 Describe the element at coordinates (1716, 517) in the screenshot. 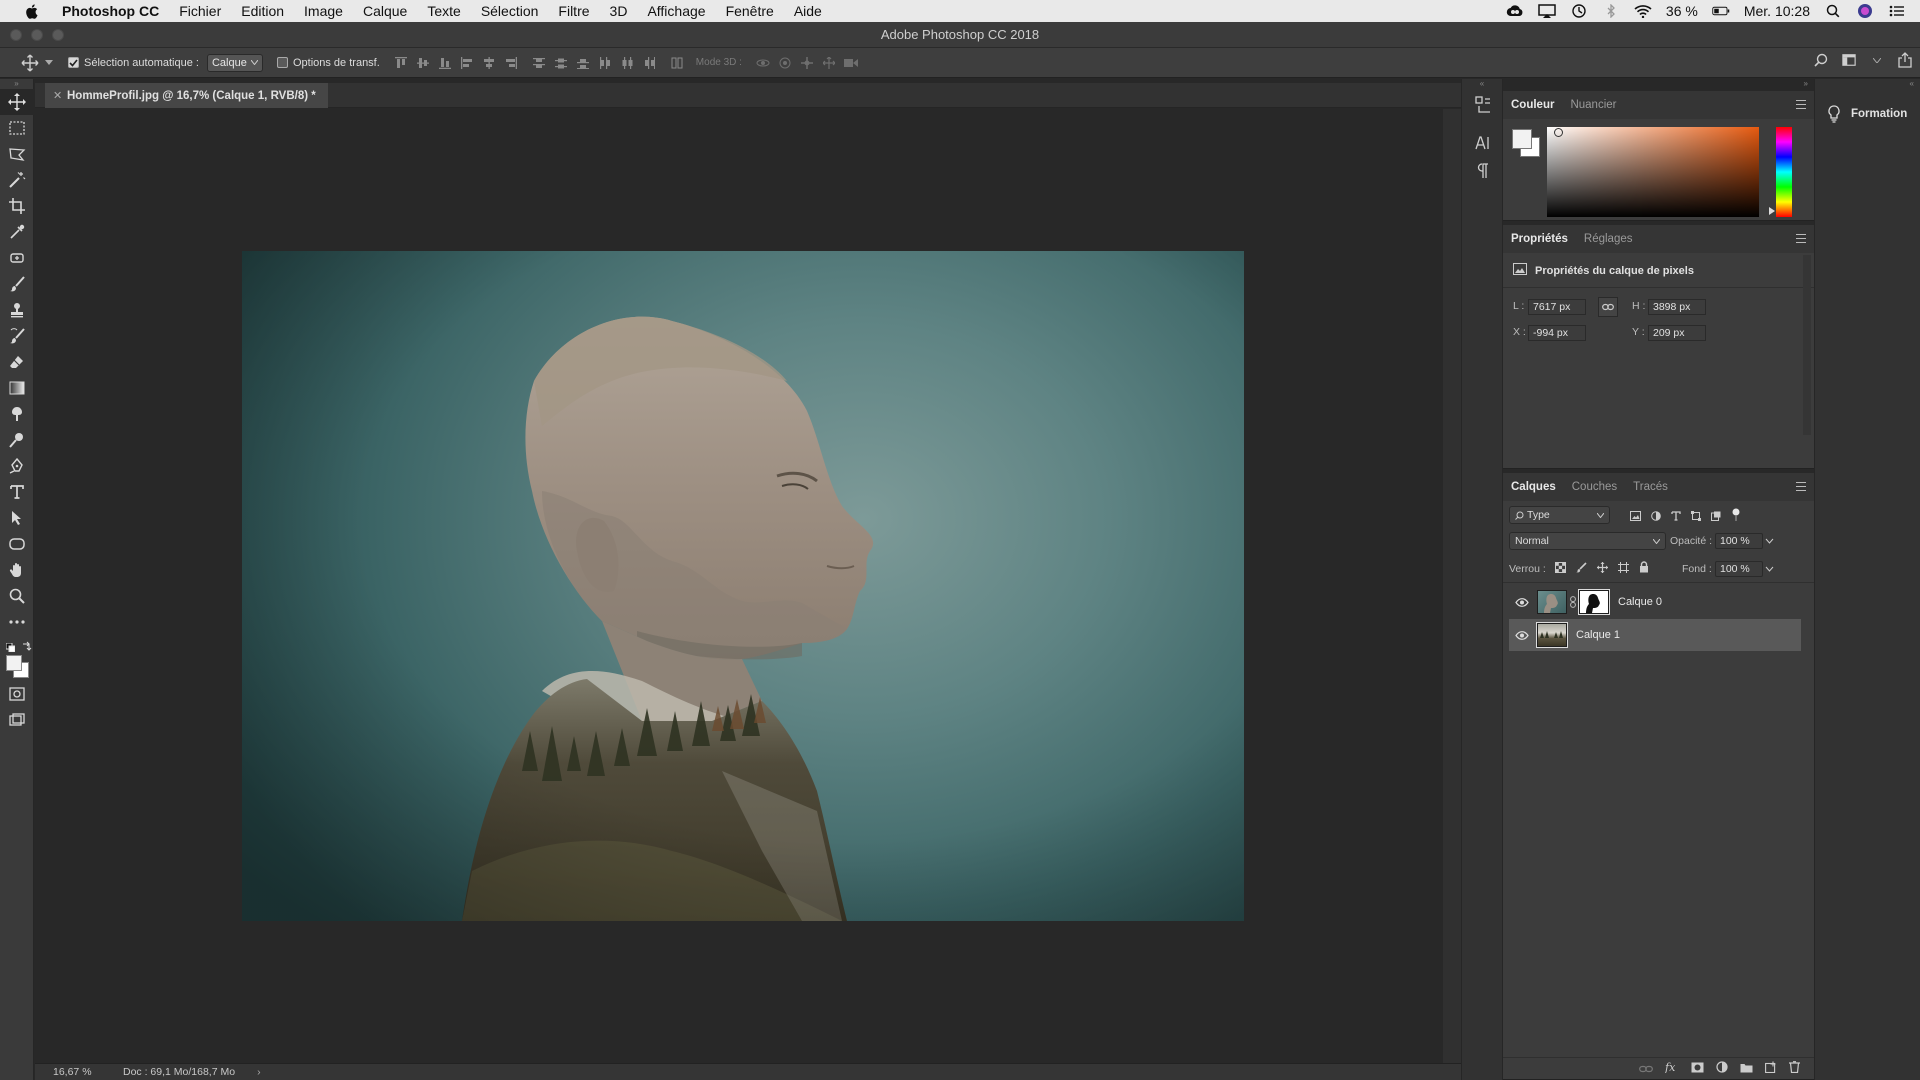

I see `filter-smart-objects-icon` at that location.